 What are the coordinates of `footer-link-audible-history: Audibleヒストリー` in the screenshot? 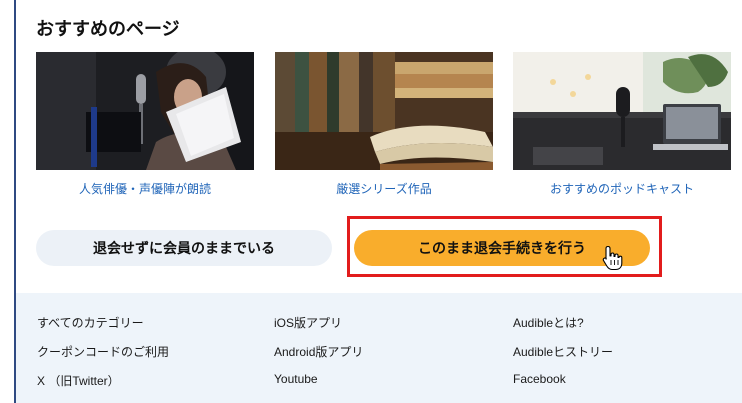 It's located at (563, 351).